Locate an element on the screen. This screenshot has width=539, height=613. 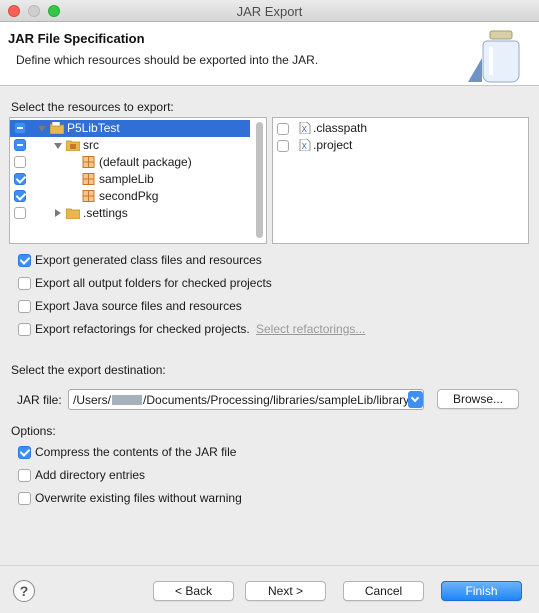
tree-row-secondpkg: secondPkg is located at coordinates (130, 196).